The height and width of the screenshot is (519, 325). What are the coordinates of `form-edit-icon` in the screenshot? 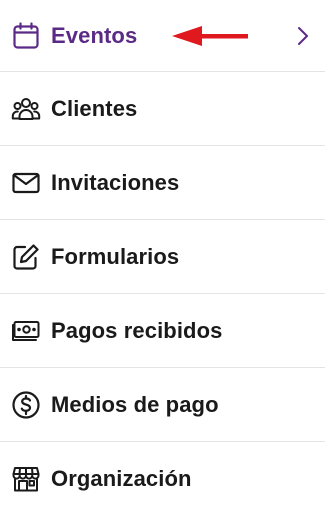 It's located at (26, 257).